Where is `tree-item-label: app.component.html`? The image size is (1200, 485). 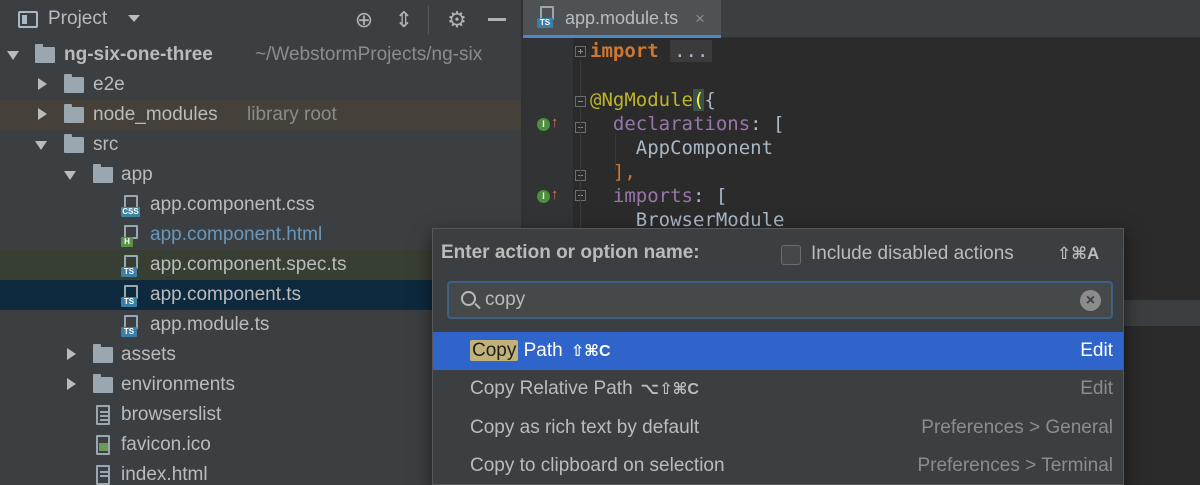 tree-item-label: app.component.html is located at coordinates (236, 234).